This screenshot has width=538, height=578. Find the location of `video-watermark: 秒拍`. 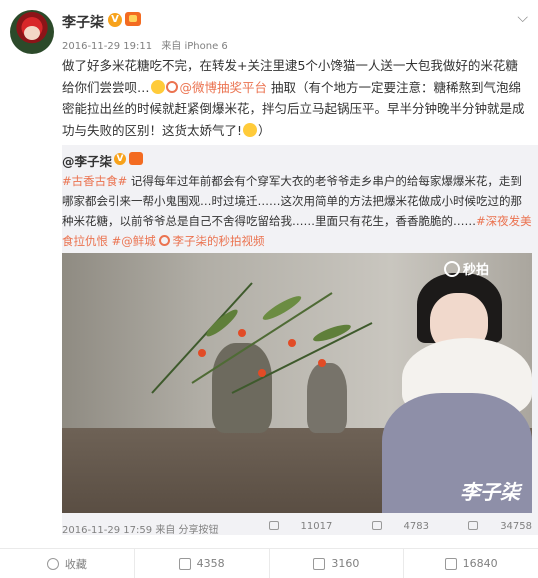

video-watermark: 秒拍 is located at coordinates (466, 268).